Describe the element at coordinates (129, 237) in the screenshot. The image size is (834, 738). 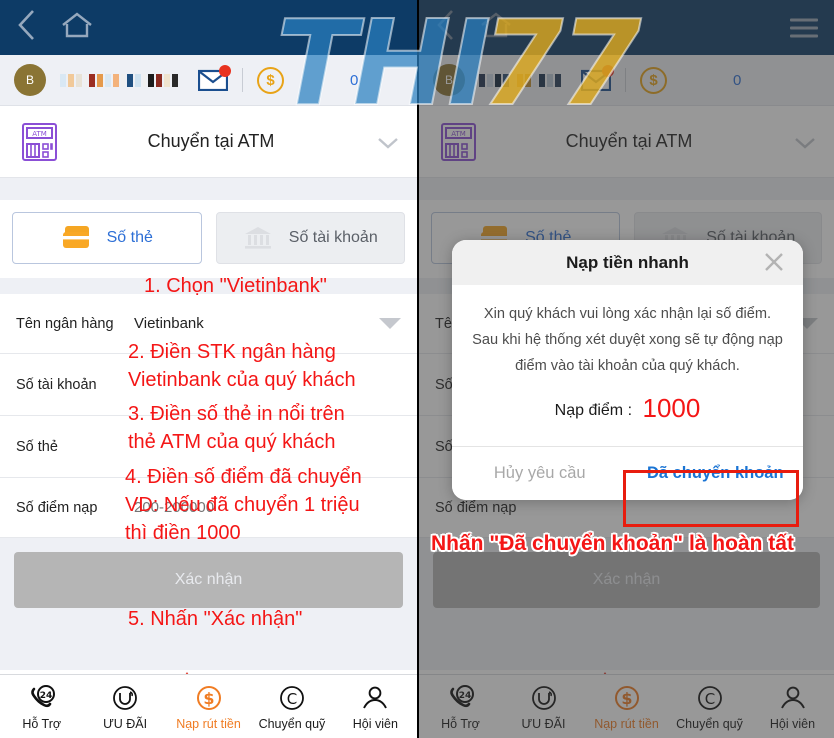
I see `tab-card-number-label: Số thẻ` at that location.